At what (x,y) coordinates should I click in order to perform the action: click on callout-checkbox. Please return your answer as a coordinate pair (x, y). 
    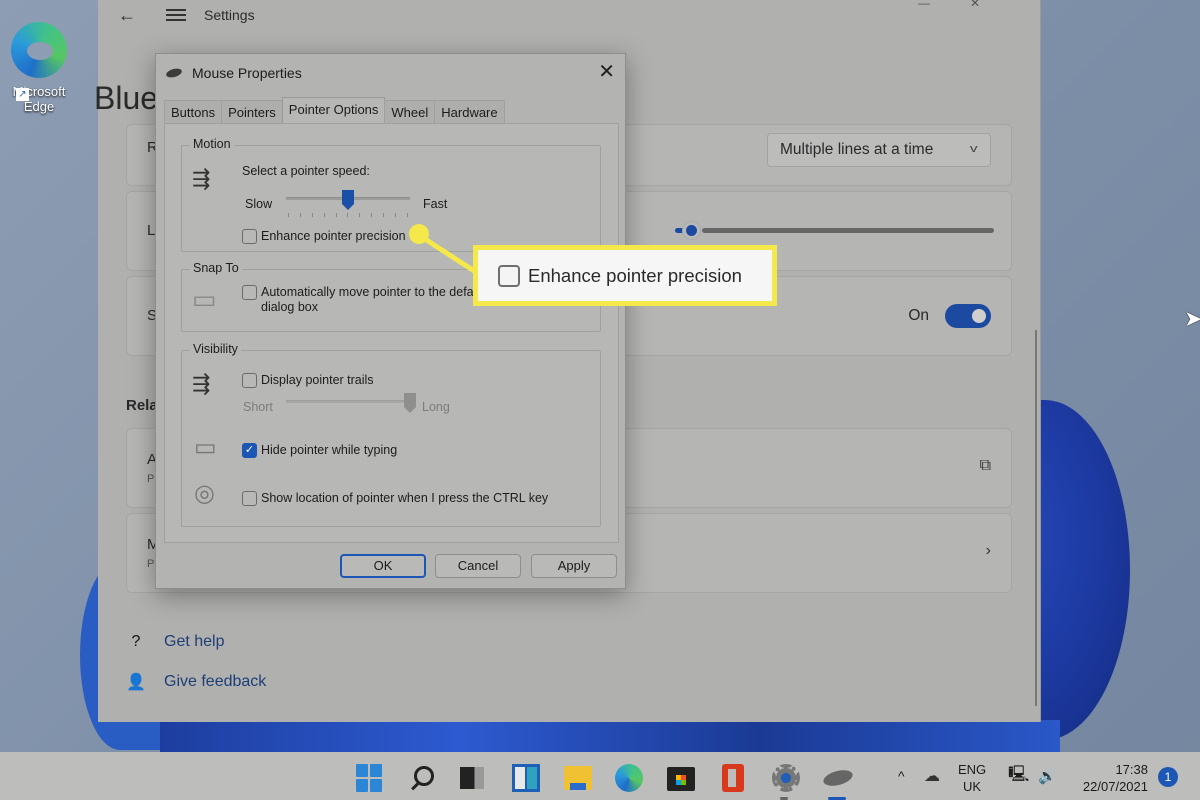
    Looking at the image, I should click on (509, 275).